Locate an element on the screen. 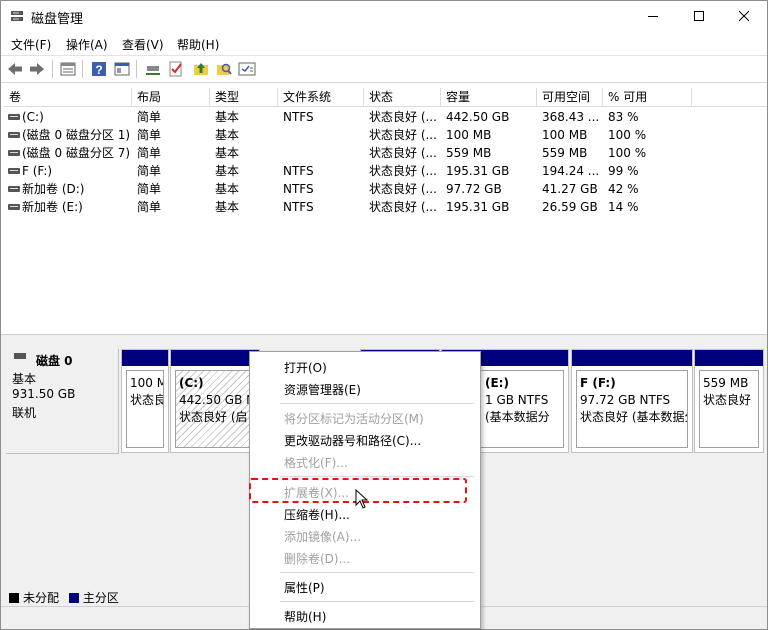  cell-percent-free: 14 % is located at coordinates (623, 207).